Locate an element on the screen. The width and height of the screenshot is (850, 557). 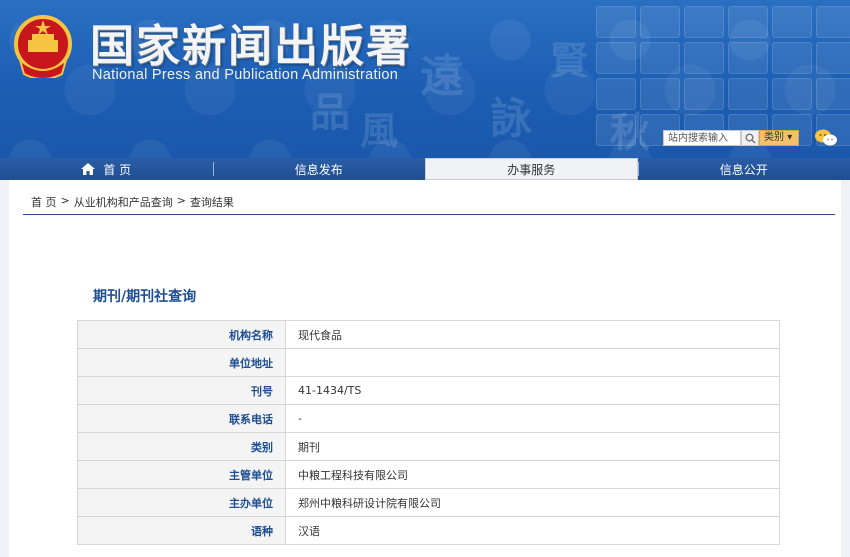
search-input: 站内搜索输入 is located at coordinates (702, 138).